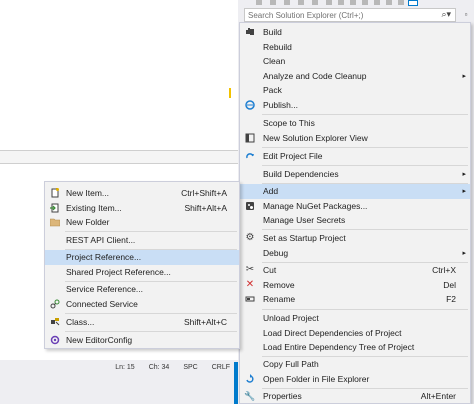  Describe the element at coordinates (355, 364) in the screenshot. I see `menu-item-copy-path: Copy Full Path` at that location.